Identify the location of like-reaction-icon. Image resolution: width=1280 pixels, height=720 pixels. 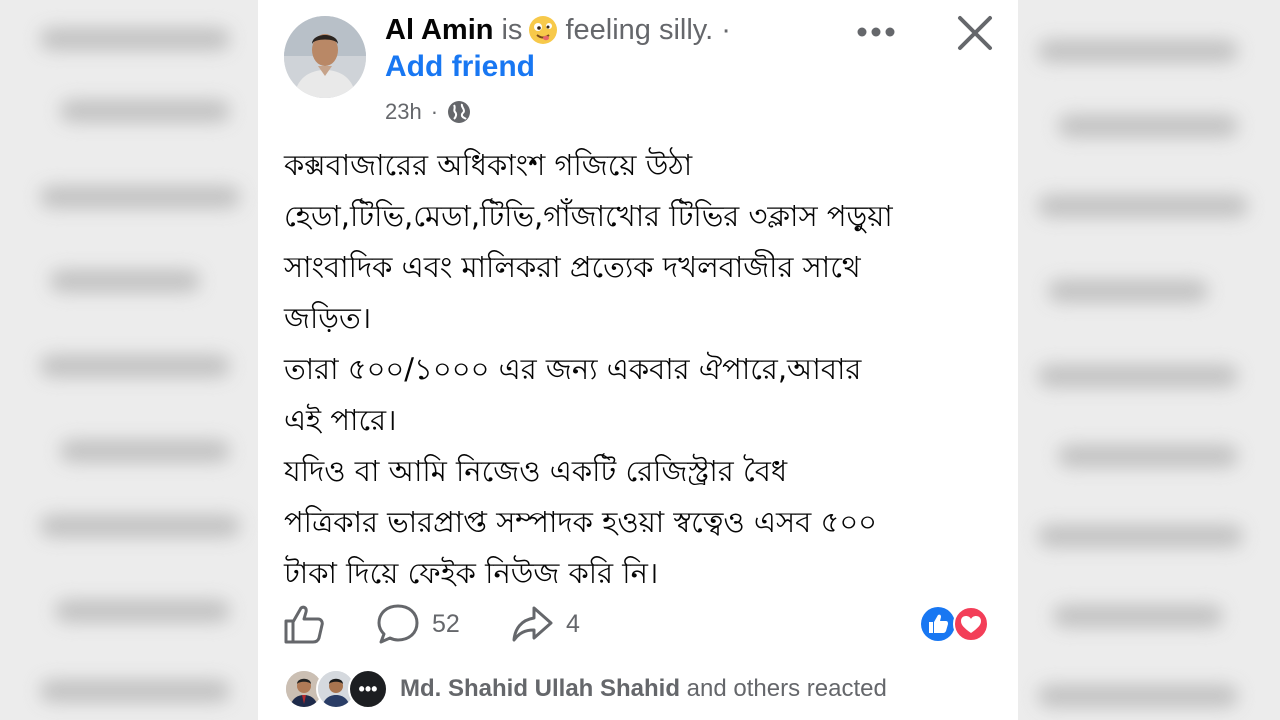
(938, 624).